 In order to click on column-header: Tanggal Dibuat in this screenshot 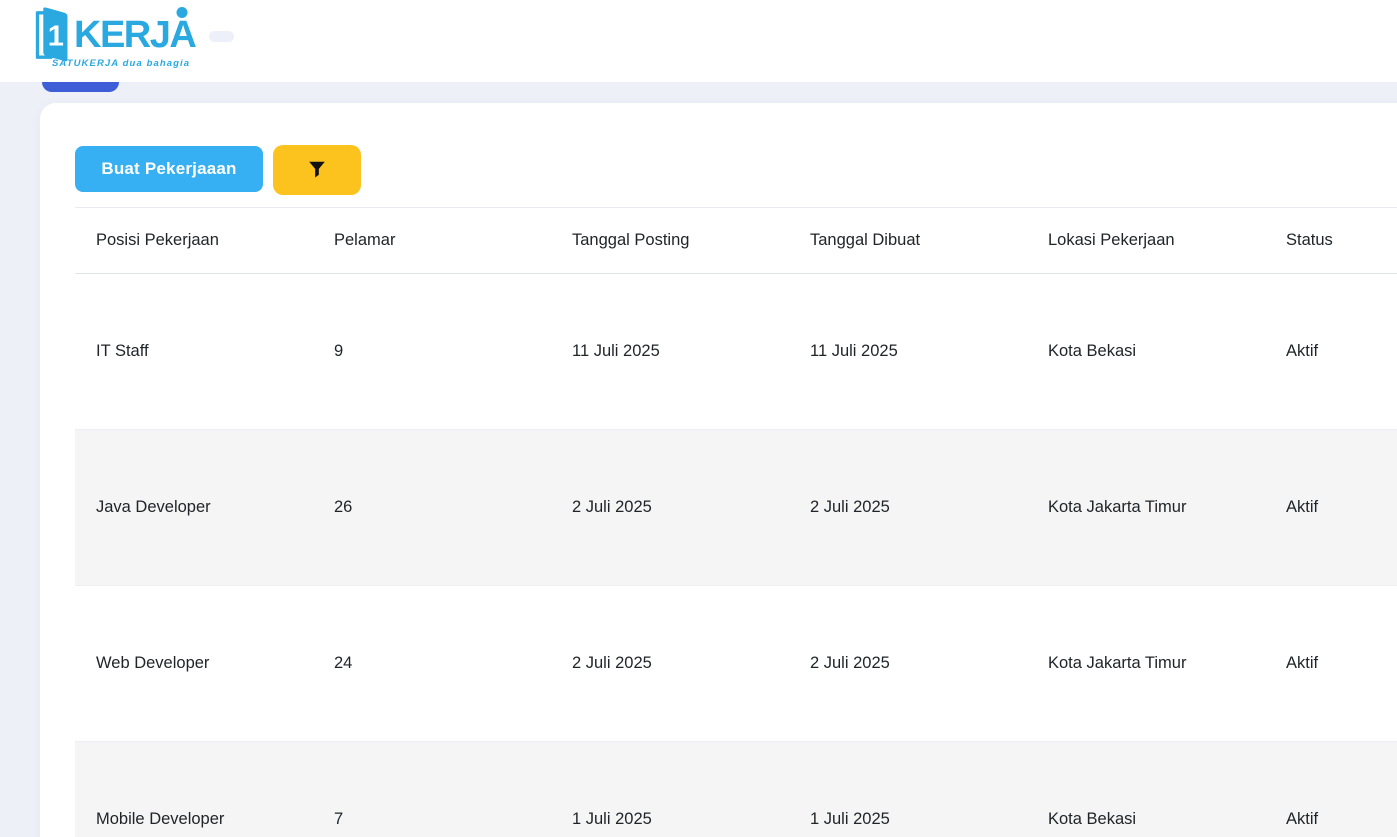, I will do `click(865, 240)`.